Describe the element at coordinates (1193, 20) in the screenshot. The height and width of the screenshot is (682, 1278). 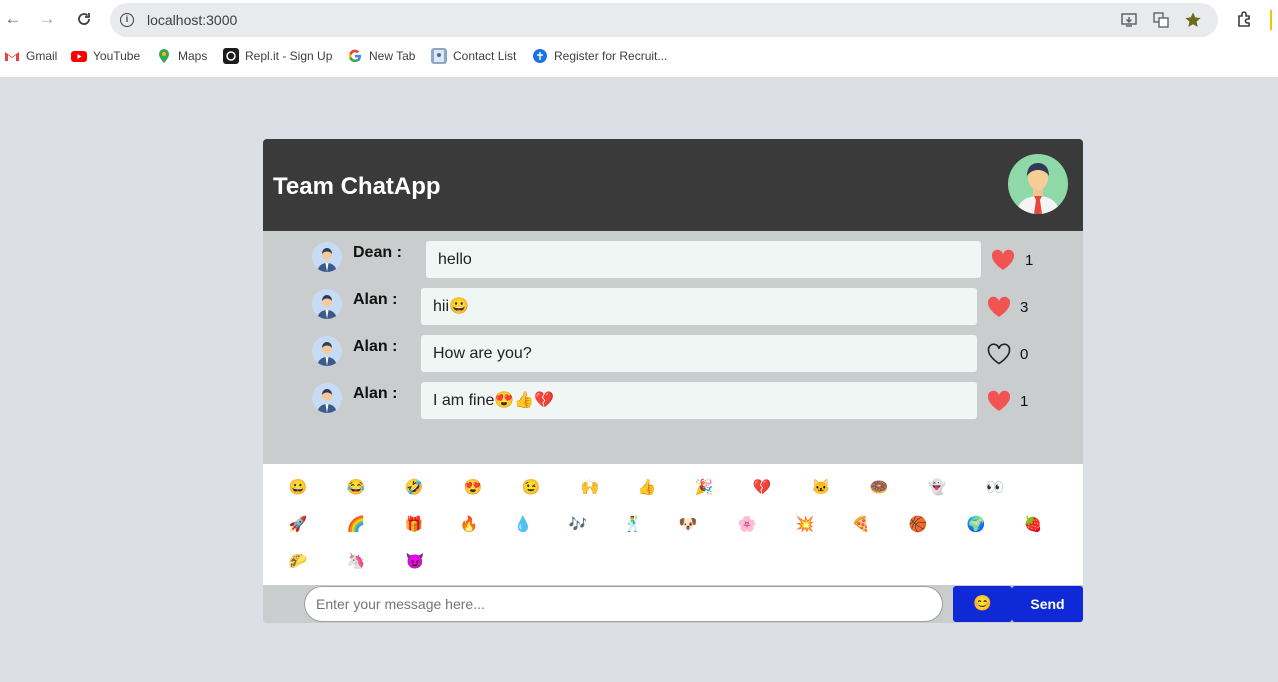
I see `bookmark-star-icon` at that location.